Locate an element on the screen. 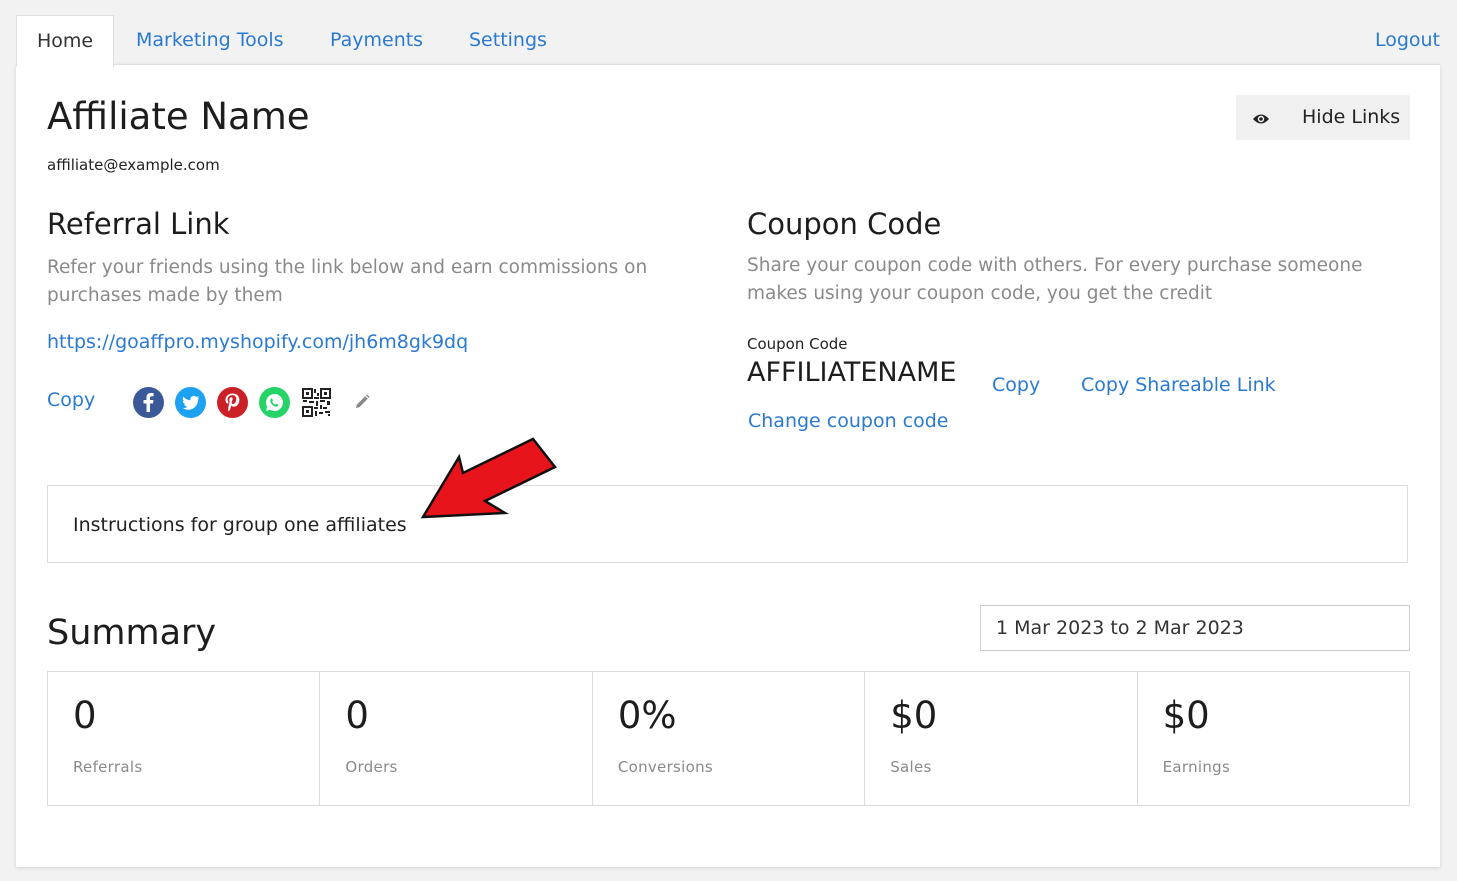  stat-value: 0% is located at coordinates (647, 715).